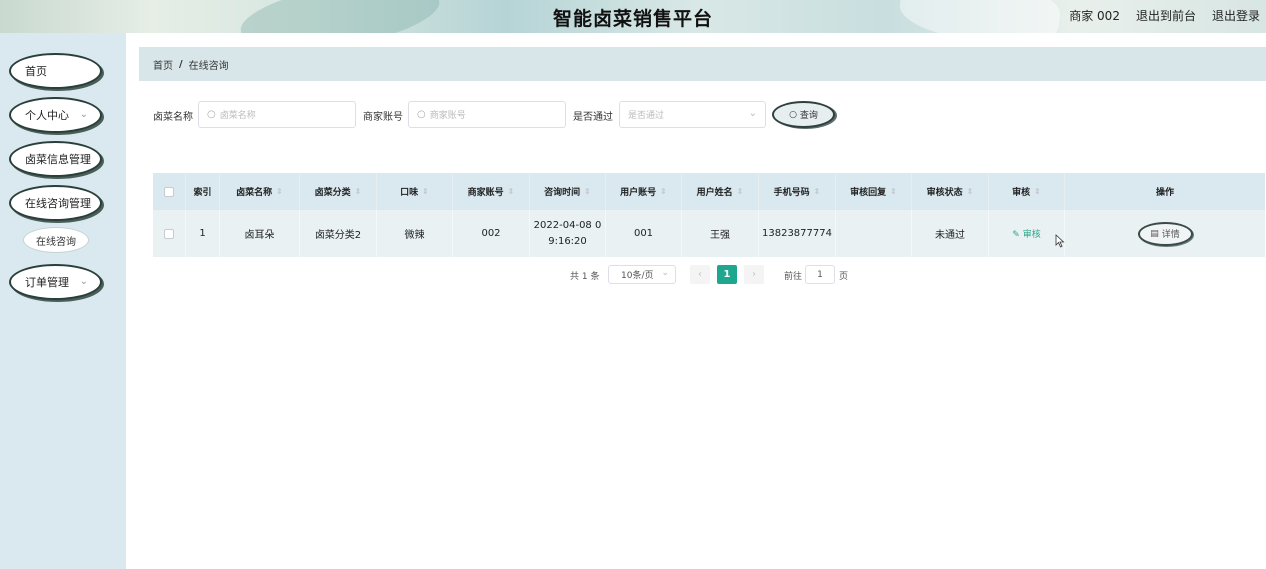 The width and height of the screenshot is (1266, 569). I want to click on cell-phone: 13823877774, so click(797, 233).